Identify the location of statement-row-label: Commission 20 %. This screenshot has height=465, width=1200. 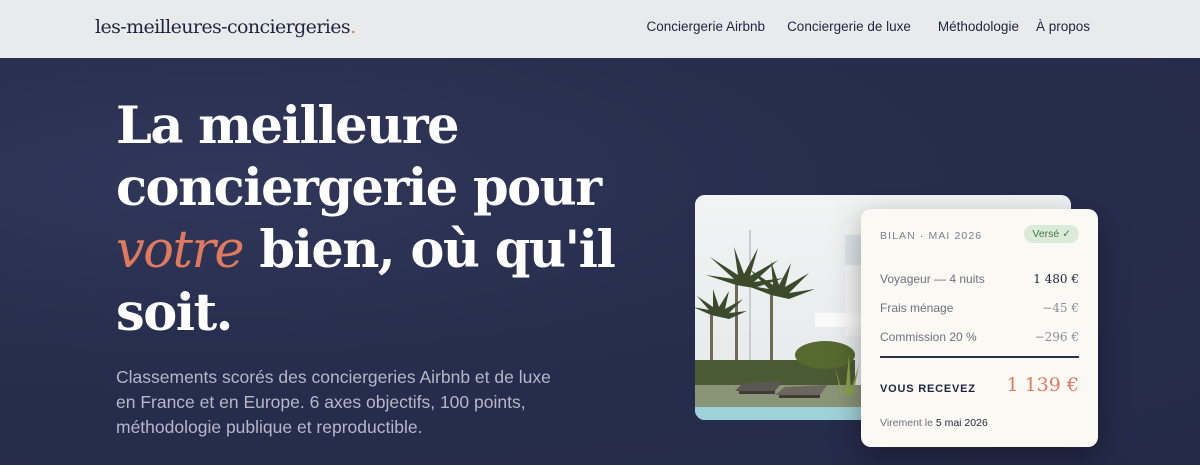
(928, 337).